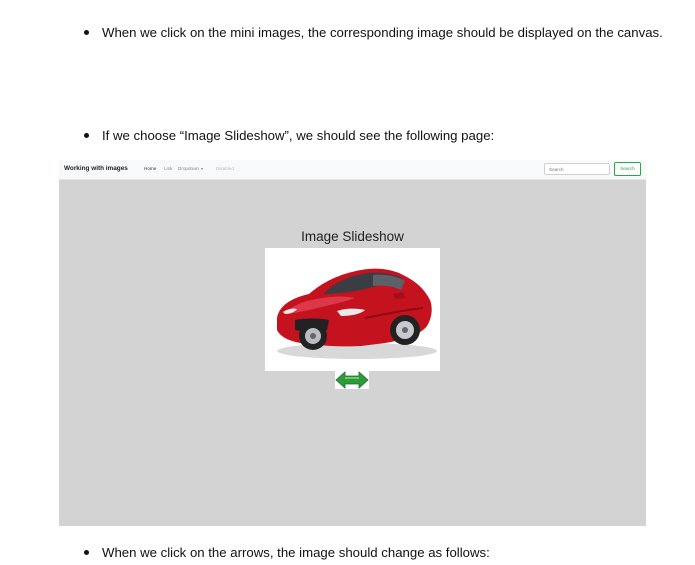  I want to click on search-button: Search, so click(627, 169).